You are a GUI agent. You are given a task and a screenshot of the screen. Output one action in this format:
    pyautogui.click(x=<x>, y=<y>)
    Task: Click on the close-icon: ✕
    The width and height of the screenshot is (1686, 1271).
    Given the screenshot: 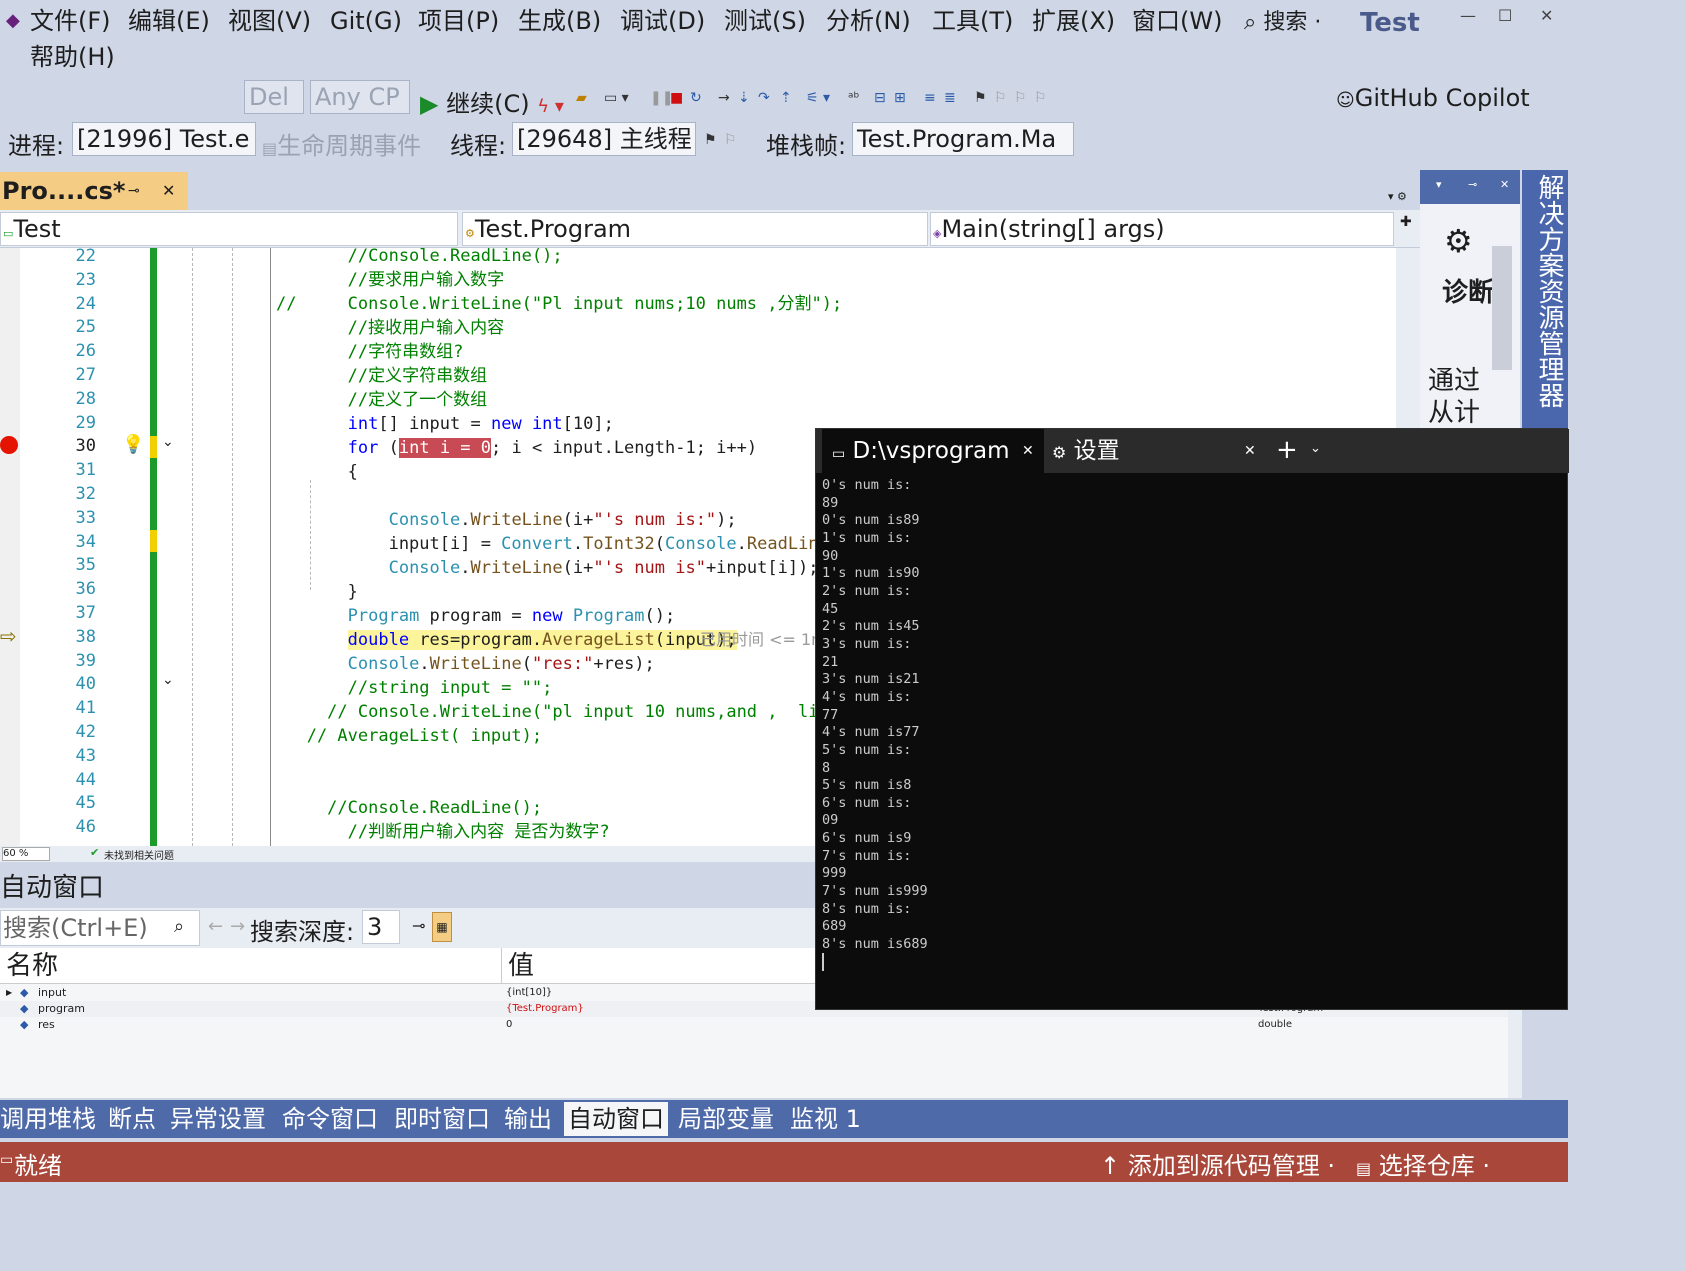 What is the action you would take?
    pyautogui.click(x=1546, y=15)
    